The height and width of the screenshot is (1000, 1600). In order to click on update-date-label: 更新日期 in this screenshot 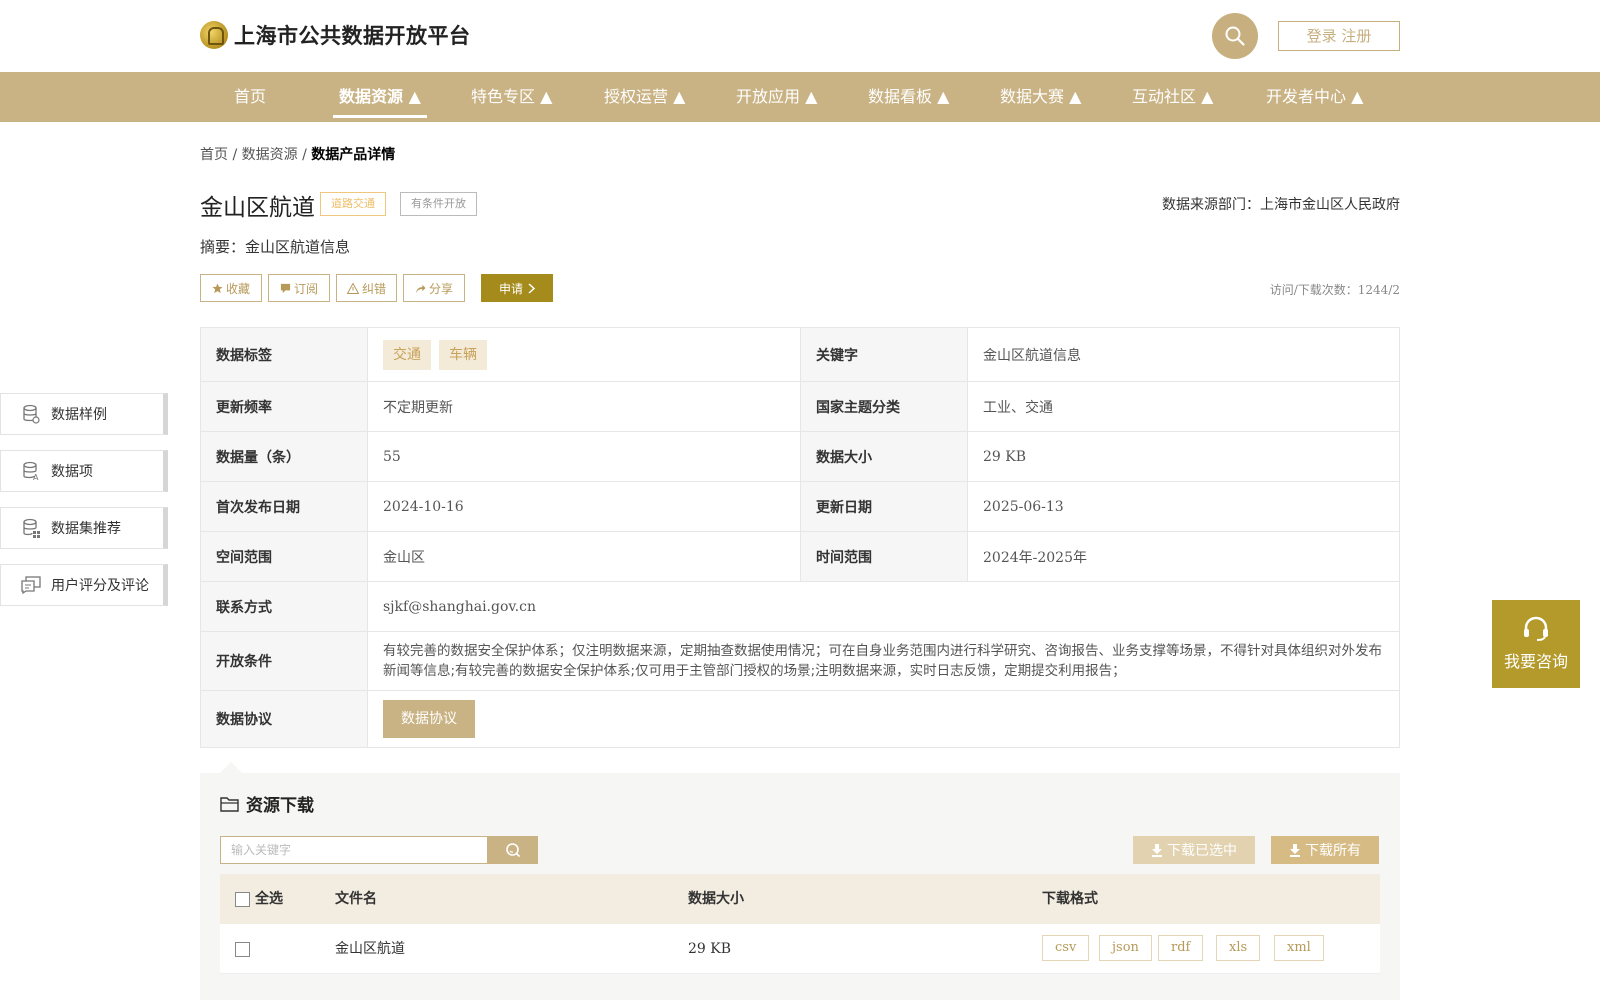, I will do `click(884, 506)`.